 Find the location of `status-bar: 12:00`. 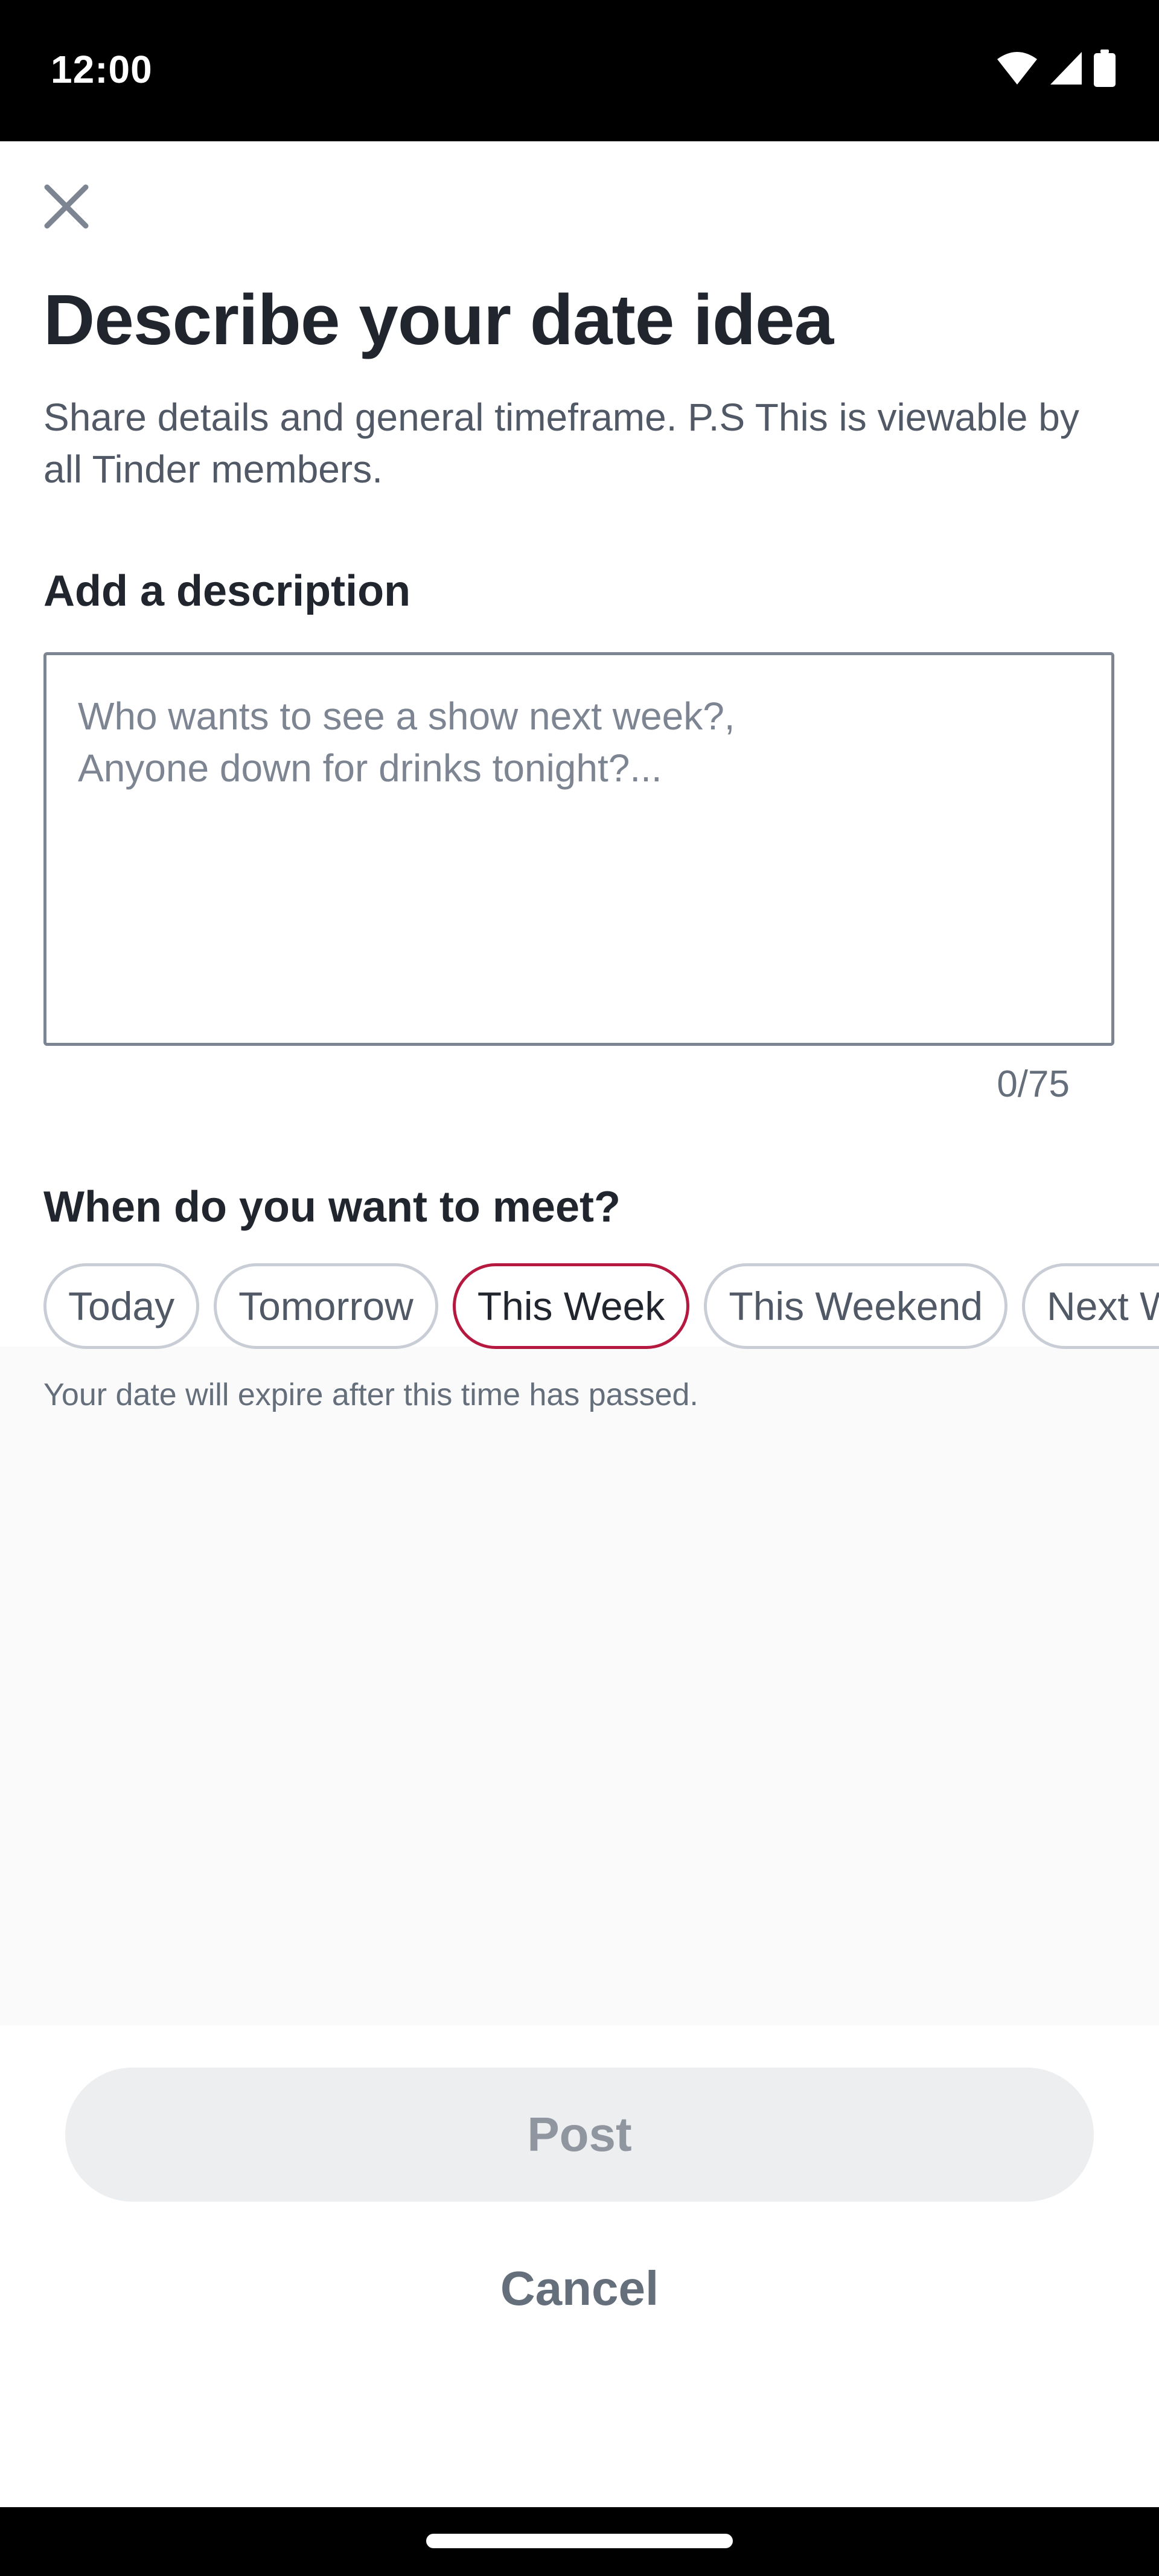

status-bar: 12:00 is located at coordinates (579, 70).